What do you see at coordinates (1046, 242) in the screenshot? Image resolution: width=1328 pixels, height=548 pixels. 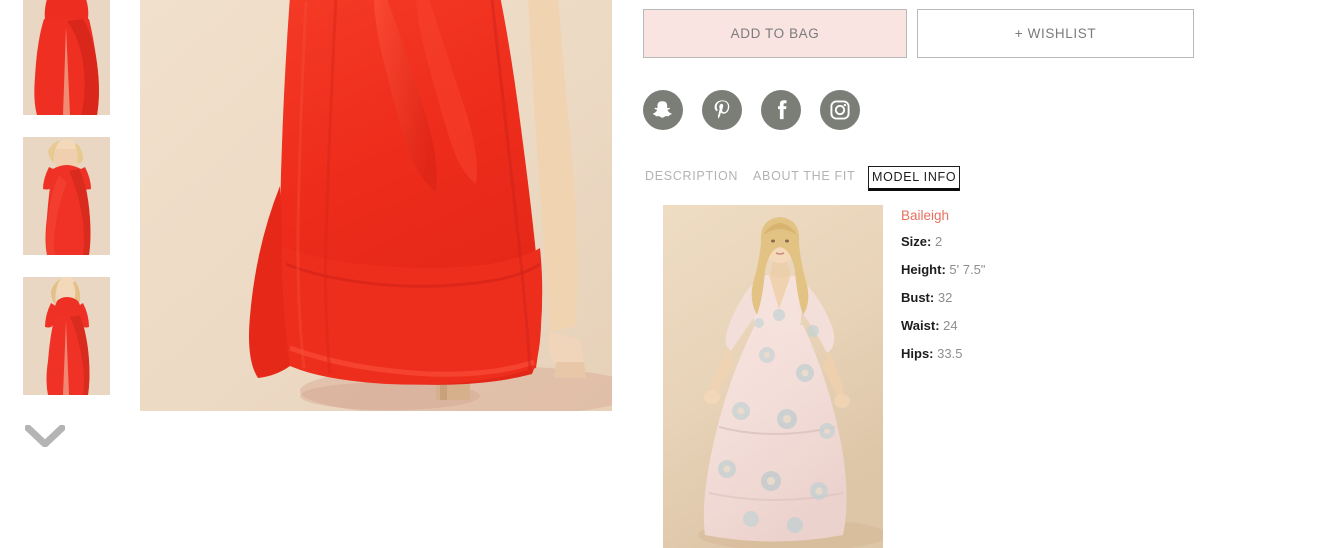 I see `model-spec-size: Size: 2` at bounding box center [1046, 242].